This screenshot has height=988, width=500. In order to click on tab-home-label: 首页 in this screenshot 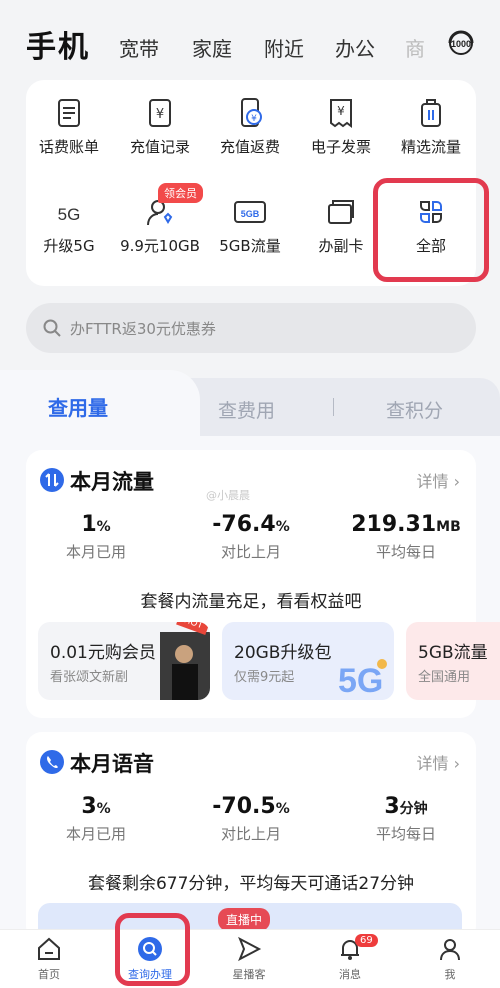, I will do `click(49, 974)`.